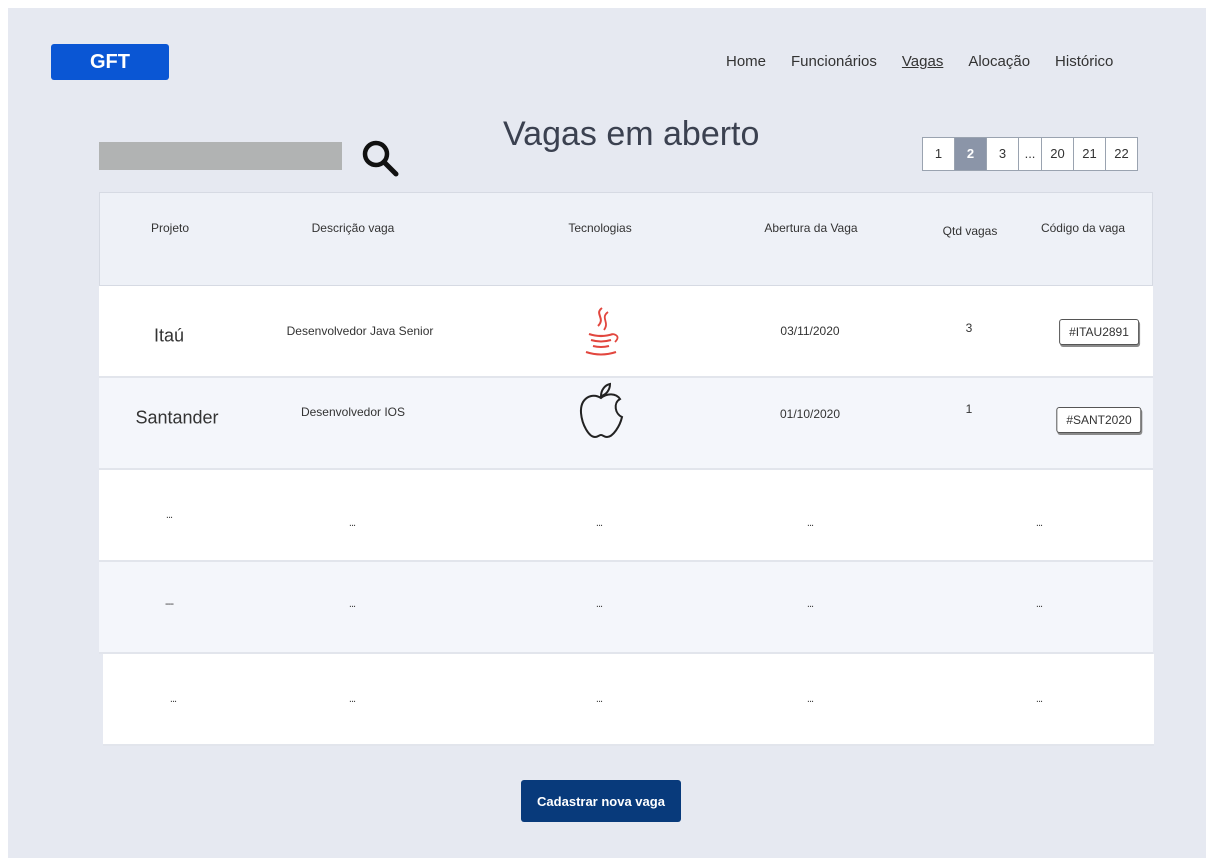 This screenshot has width=1207, height=859. What do you see at coordinates (169, 335) in the screenshot?
I see `row-projeto: Itaú` at bounding box center [169, 335].